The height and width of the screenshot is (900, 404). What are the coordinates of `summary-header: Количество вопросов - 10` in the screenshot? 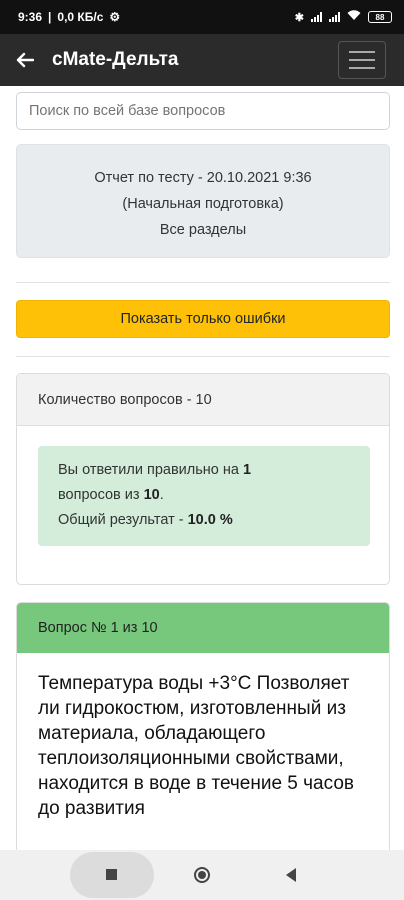 It's located at (203, 400).